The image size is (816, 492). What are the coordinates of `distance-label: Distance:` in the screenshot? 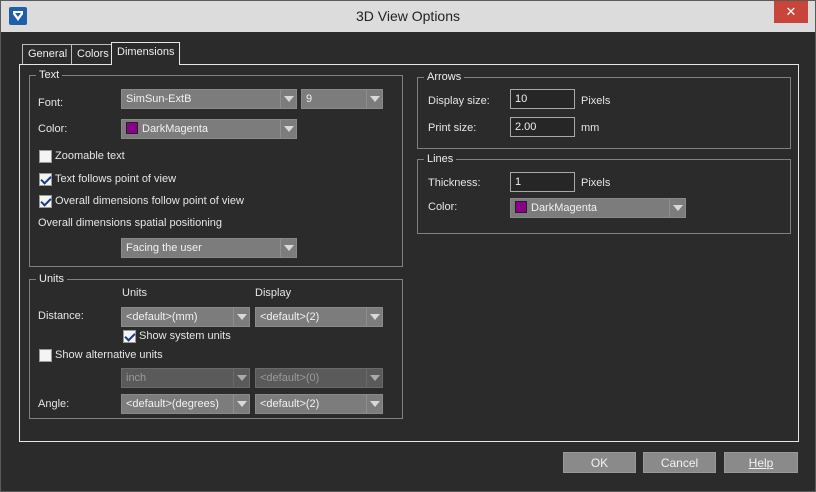 It's located at (61, 316).